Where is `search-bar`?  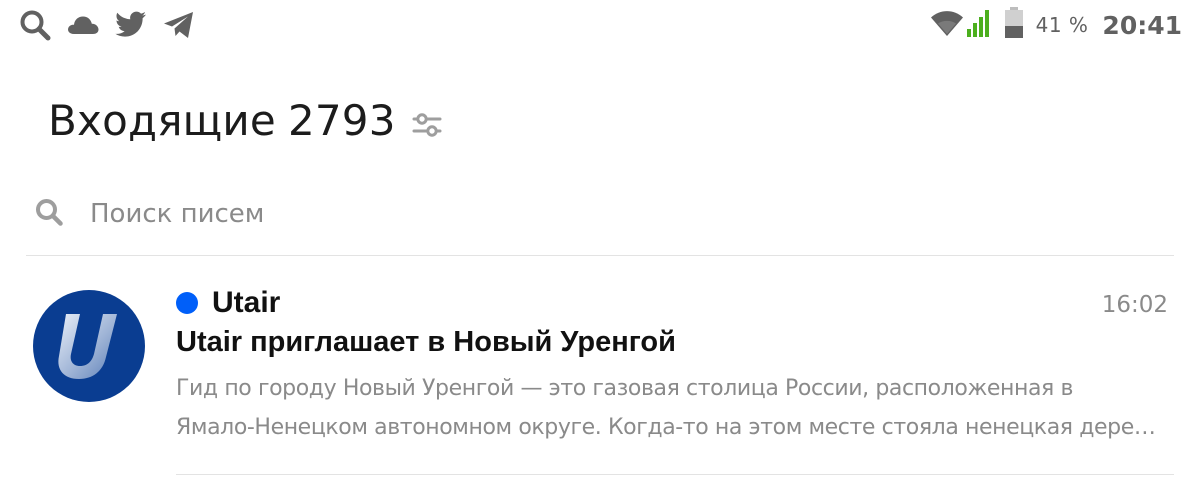 search-bar is located at coordinates (604, 214).